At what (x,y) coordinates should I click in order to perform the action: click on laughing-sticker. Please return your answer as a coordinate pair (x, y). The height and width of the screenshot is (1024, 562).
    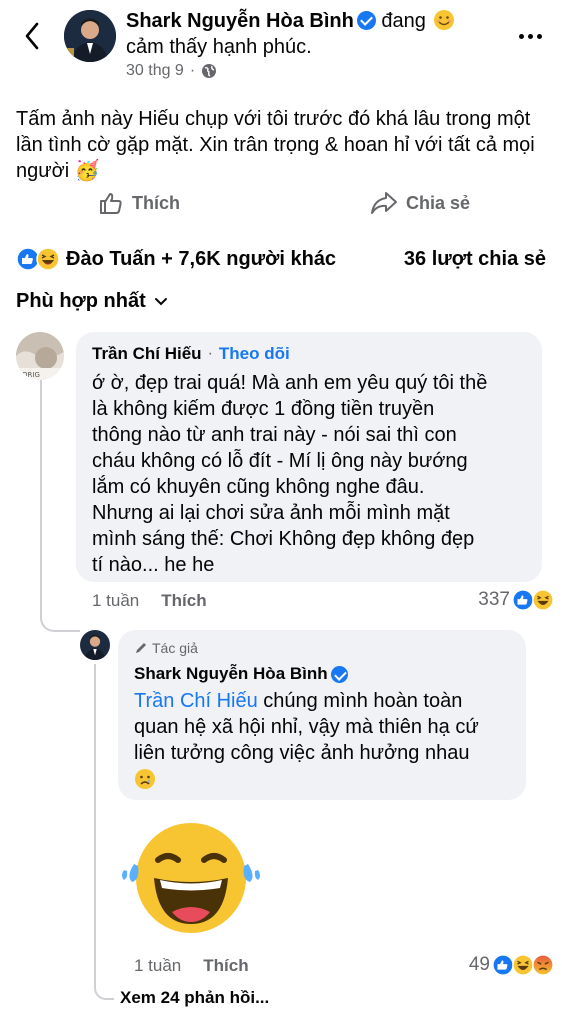
    Looking at the image, I should click on (191, 878).